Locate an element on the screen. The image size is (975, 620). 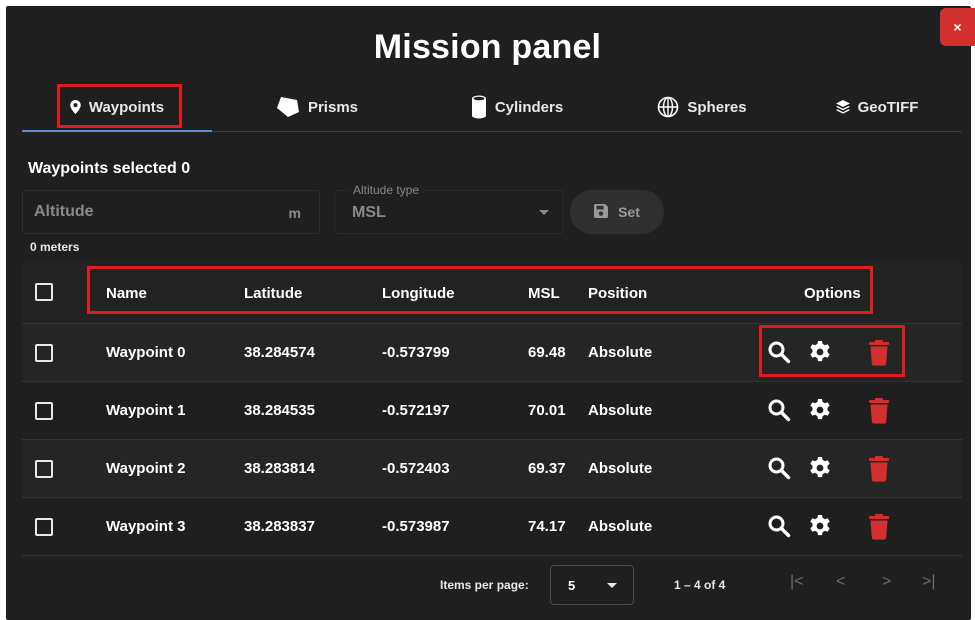
column-longitude: Longitude is located at coordinates (418, 293).